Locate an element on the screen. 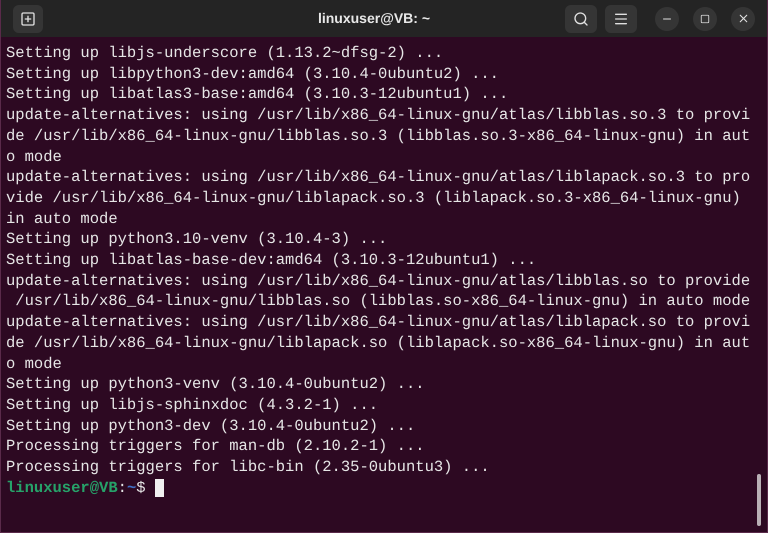 The image size is (768, 533). window-title: linuxuser@VB: ~ is located at coordinates (374, 18).